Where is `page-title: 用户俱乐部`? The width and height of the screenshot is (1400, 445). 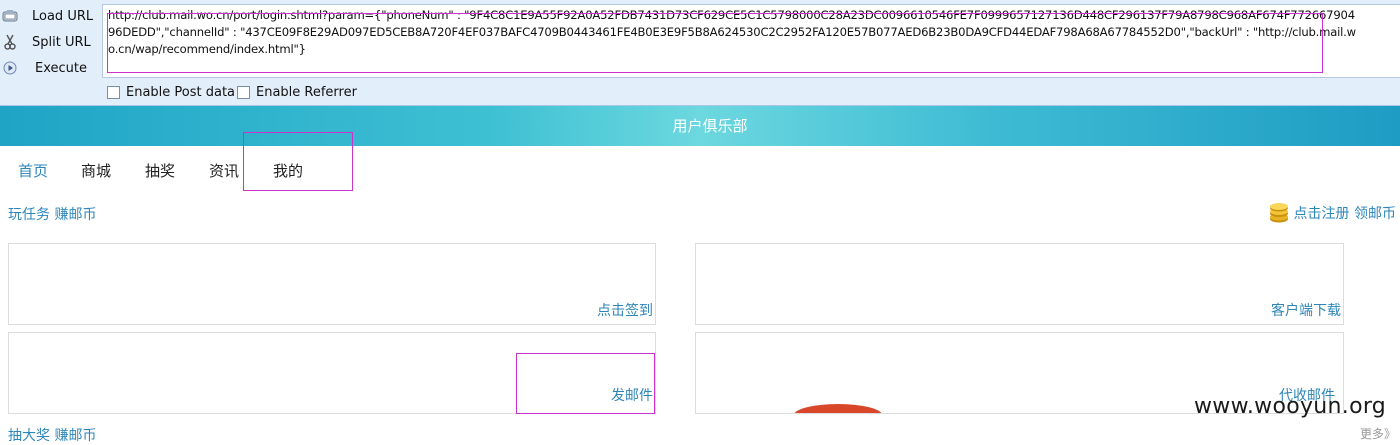
page-title: 用户俱乐部 is located at coordinates (710, 126).